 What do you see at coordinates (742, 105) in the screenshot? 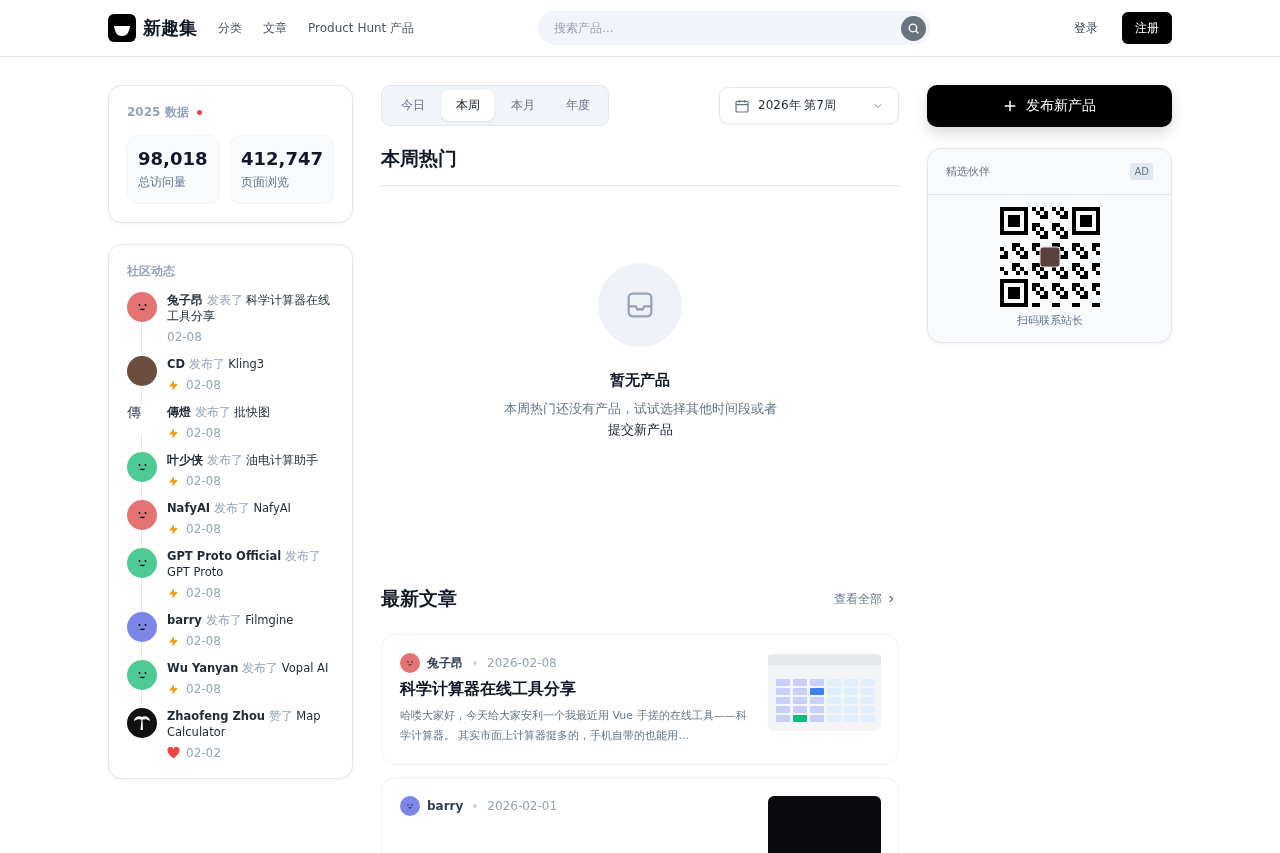
I see `calendar-icon` at bounding box center [742, 105].